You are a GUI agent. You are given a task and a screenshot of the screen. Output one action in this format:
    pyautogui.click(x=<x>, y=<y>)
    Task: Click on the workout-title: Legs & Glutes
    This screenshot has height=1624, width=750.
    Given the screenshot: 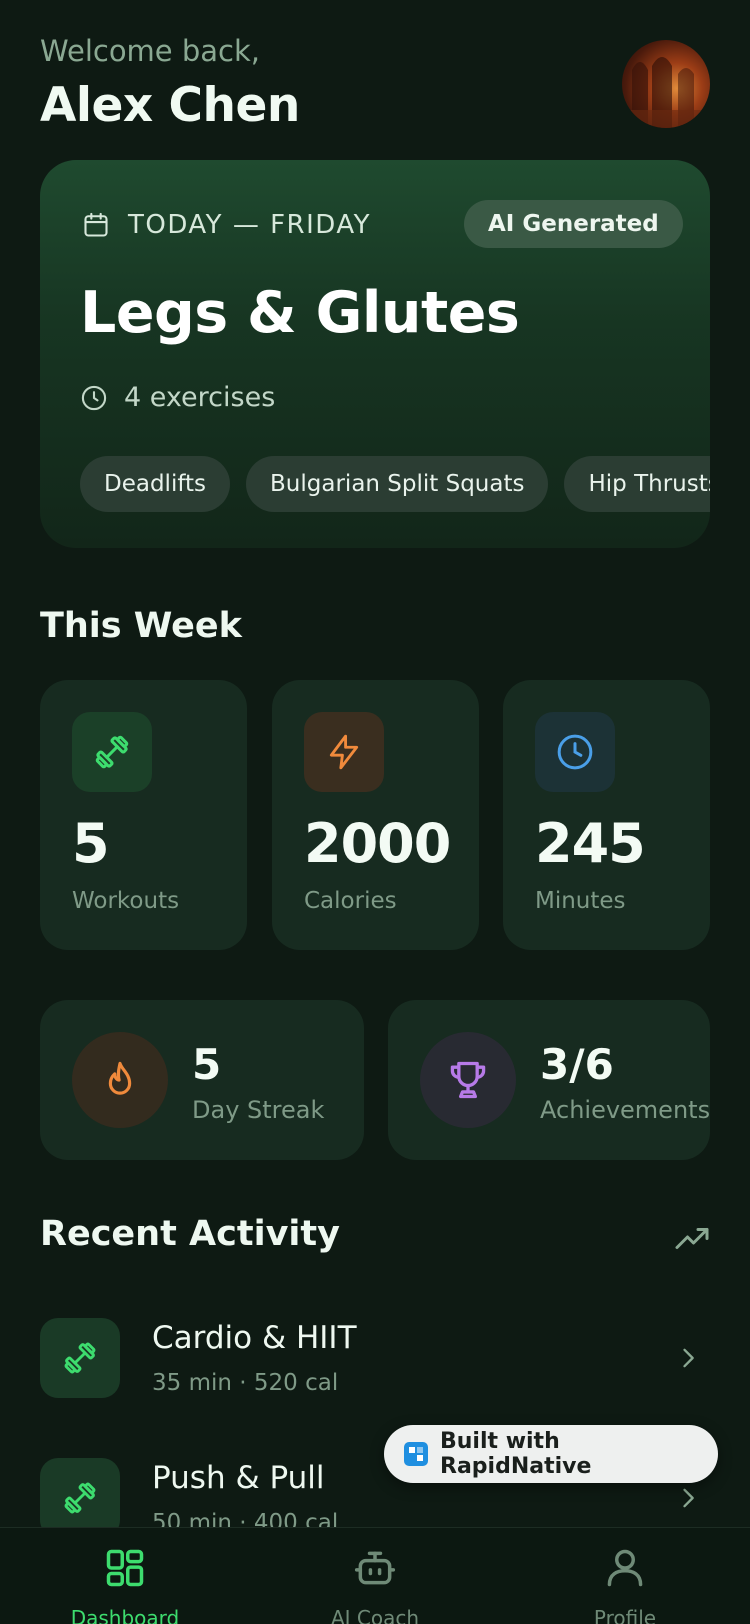 What is the action you would take?
    pyautogui.click(x=300, y=313)
    